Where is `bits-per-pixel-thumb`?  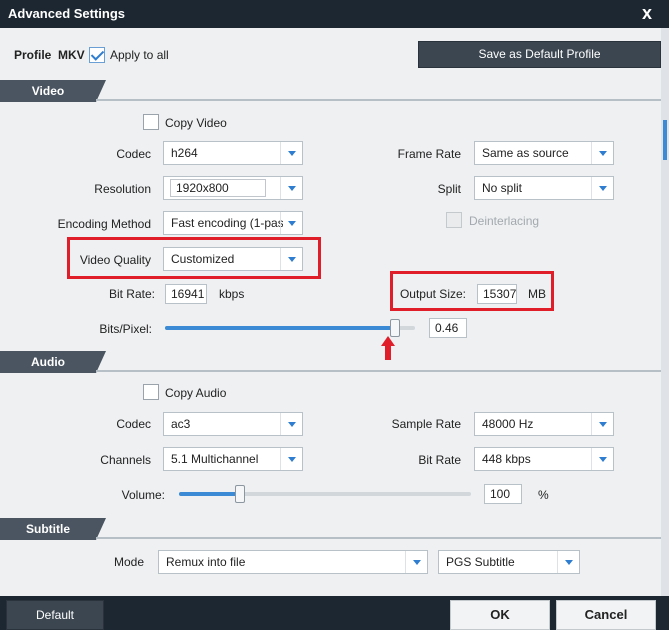
bits-per-pixel-thumb is located at coordinates (395, 328).